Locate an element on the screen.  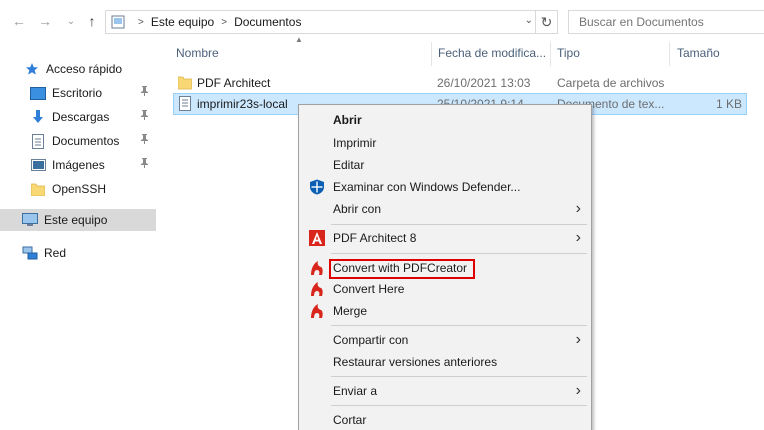
menu-item-label: Restaurar versiones anteriores is located at coordinates (415, 362).